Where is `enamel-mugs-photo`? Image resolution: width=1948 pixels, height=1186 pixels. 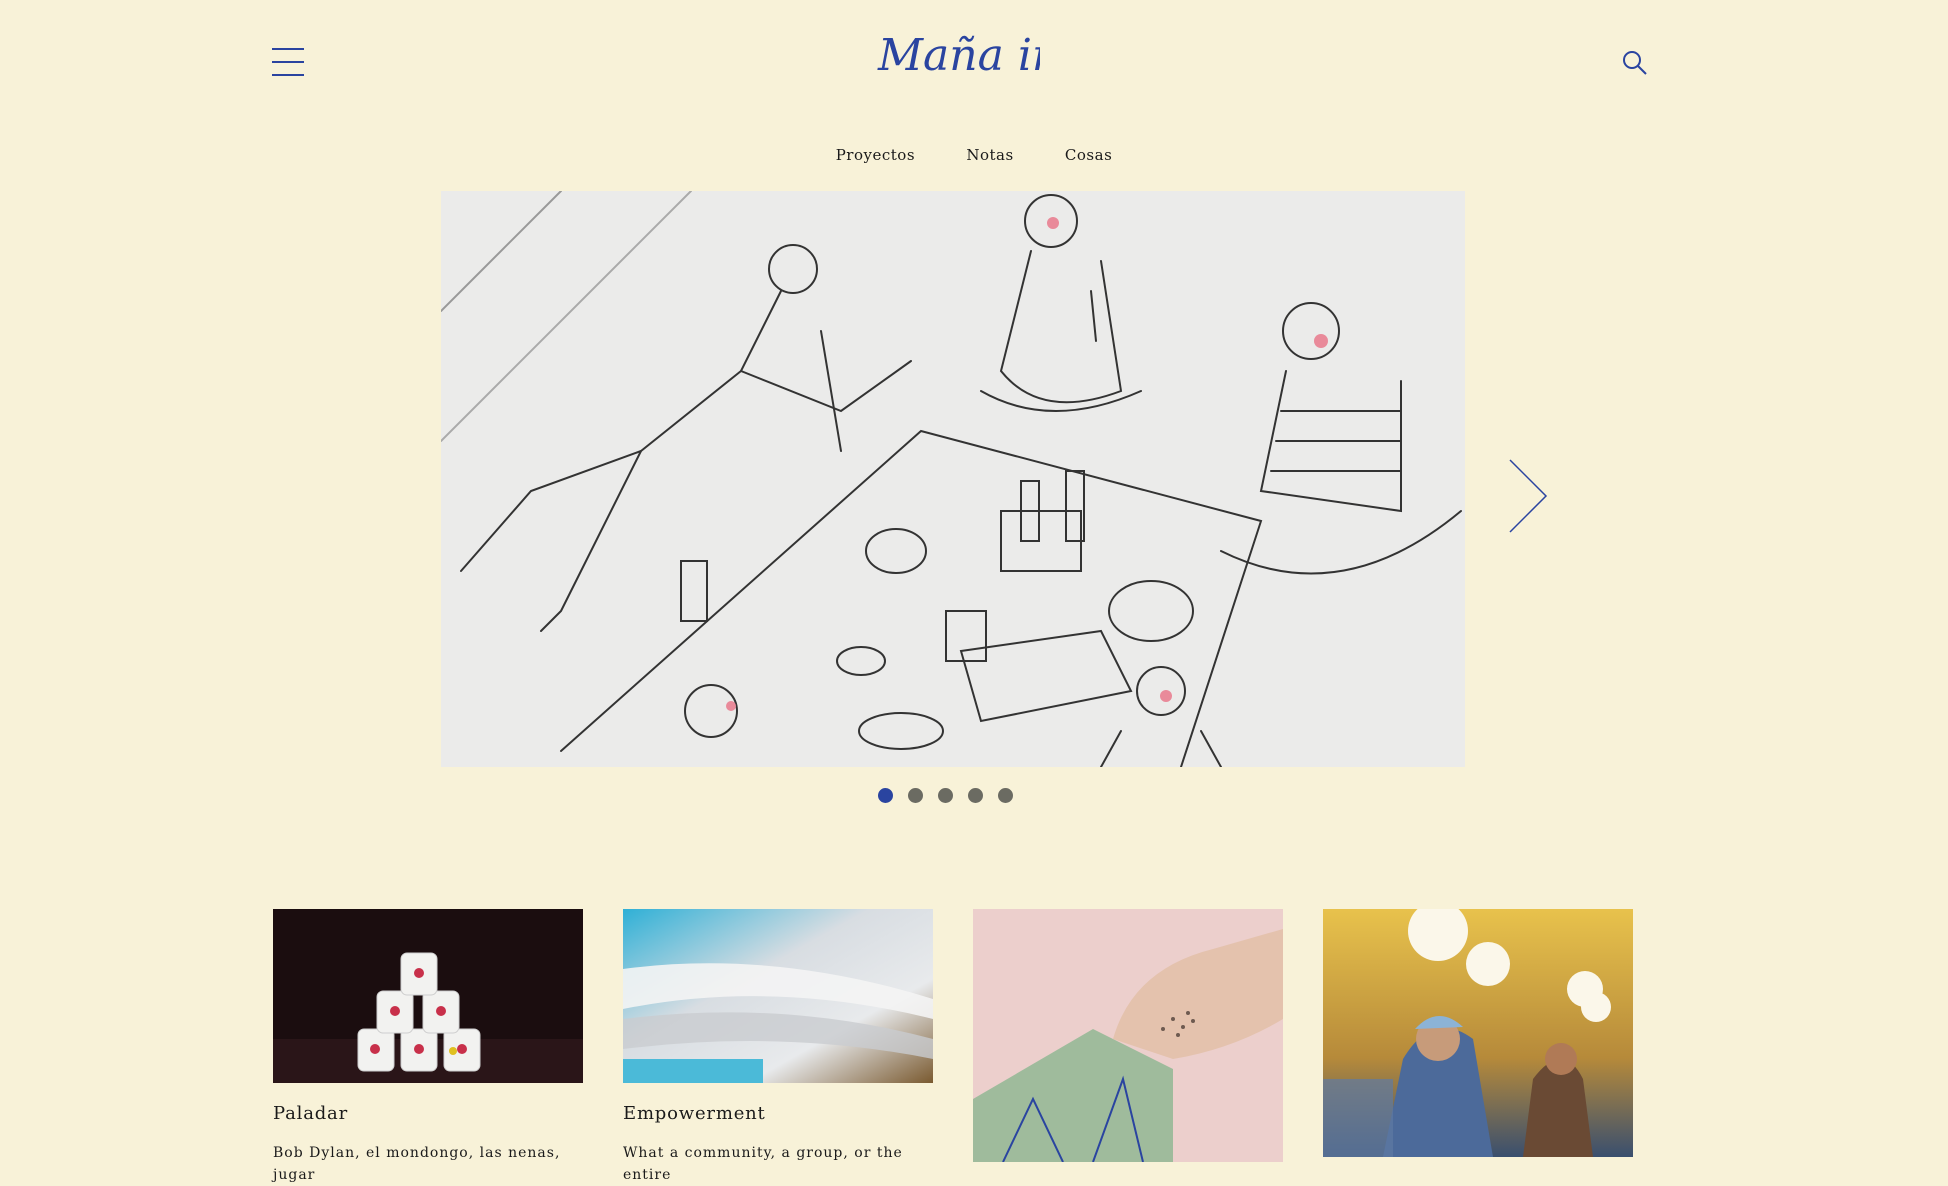 enamel-mugs-photo is located at coordinates (428, 996).